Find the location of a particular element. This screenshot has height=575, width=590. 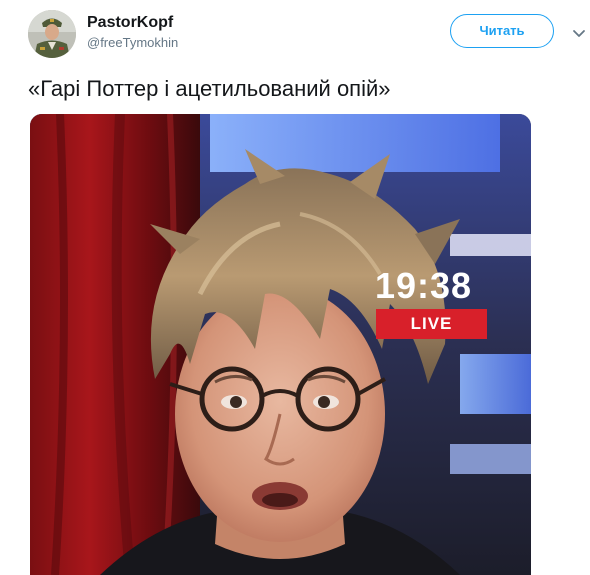

tweet-text: «Гарі Поттер і ацетильований опій» is located at coordinates (209, 88).